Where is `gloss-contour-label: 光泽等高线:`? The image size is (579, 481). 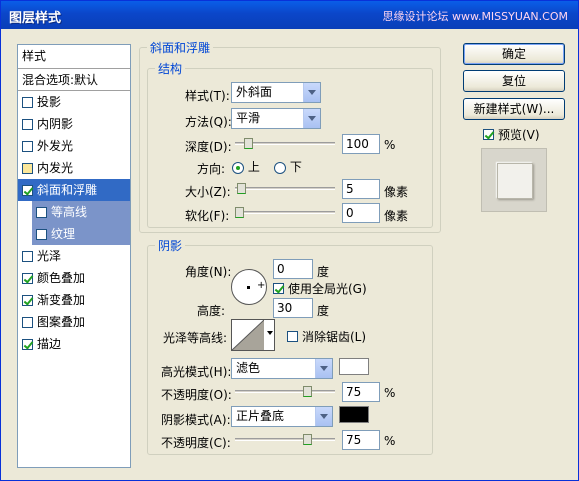 gloss-contour-label: 光泽等高线: is located at coordinates (195, 338).